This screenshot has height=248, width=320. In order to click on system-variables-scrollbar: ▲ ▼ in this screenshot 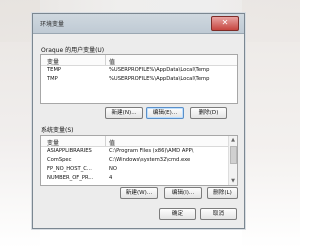, I will do `click(232, 160)`.